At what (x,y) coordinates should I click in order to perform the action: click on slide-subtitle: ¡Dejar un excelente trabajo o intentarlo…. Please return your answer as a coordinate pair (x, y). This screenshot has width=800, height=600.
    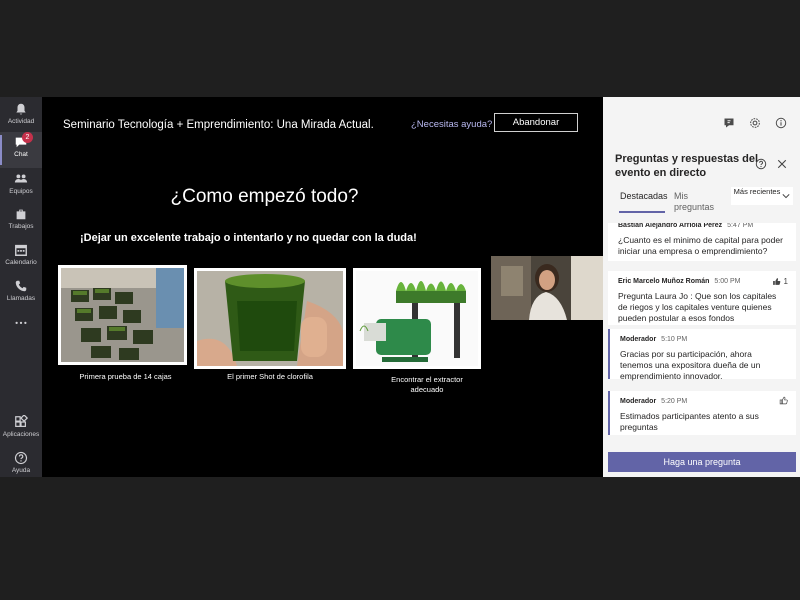
    Looking at the image, I should click on (248, 238).